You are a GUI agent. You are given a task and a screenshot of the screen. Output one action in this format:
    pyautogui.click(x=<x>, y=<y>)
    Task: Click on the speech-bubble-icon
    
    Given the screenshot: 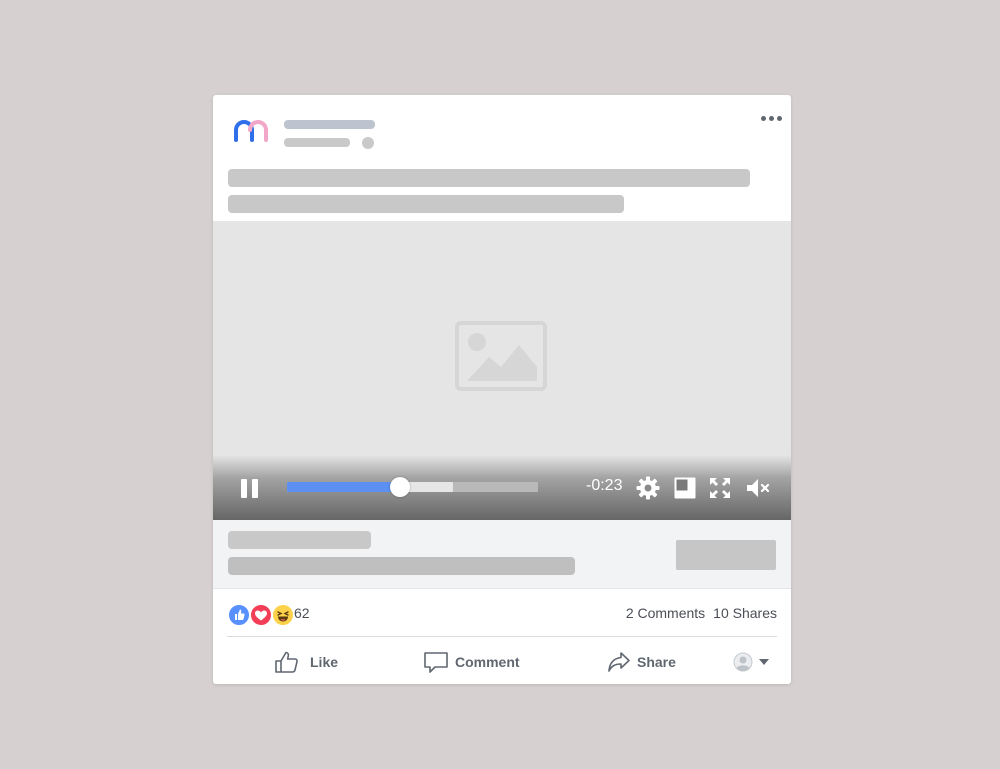 What is the action you would take?
    pyautogui.click(x=436, y=662)
    